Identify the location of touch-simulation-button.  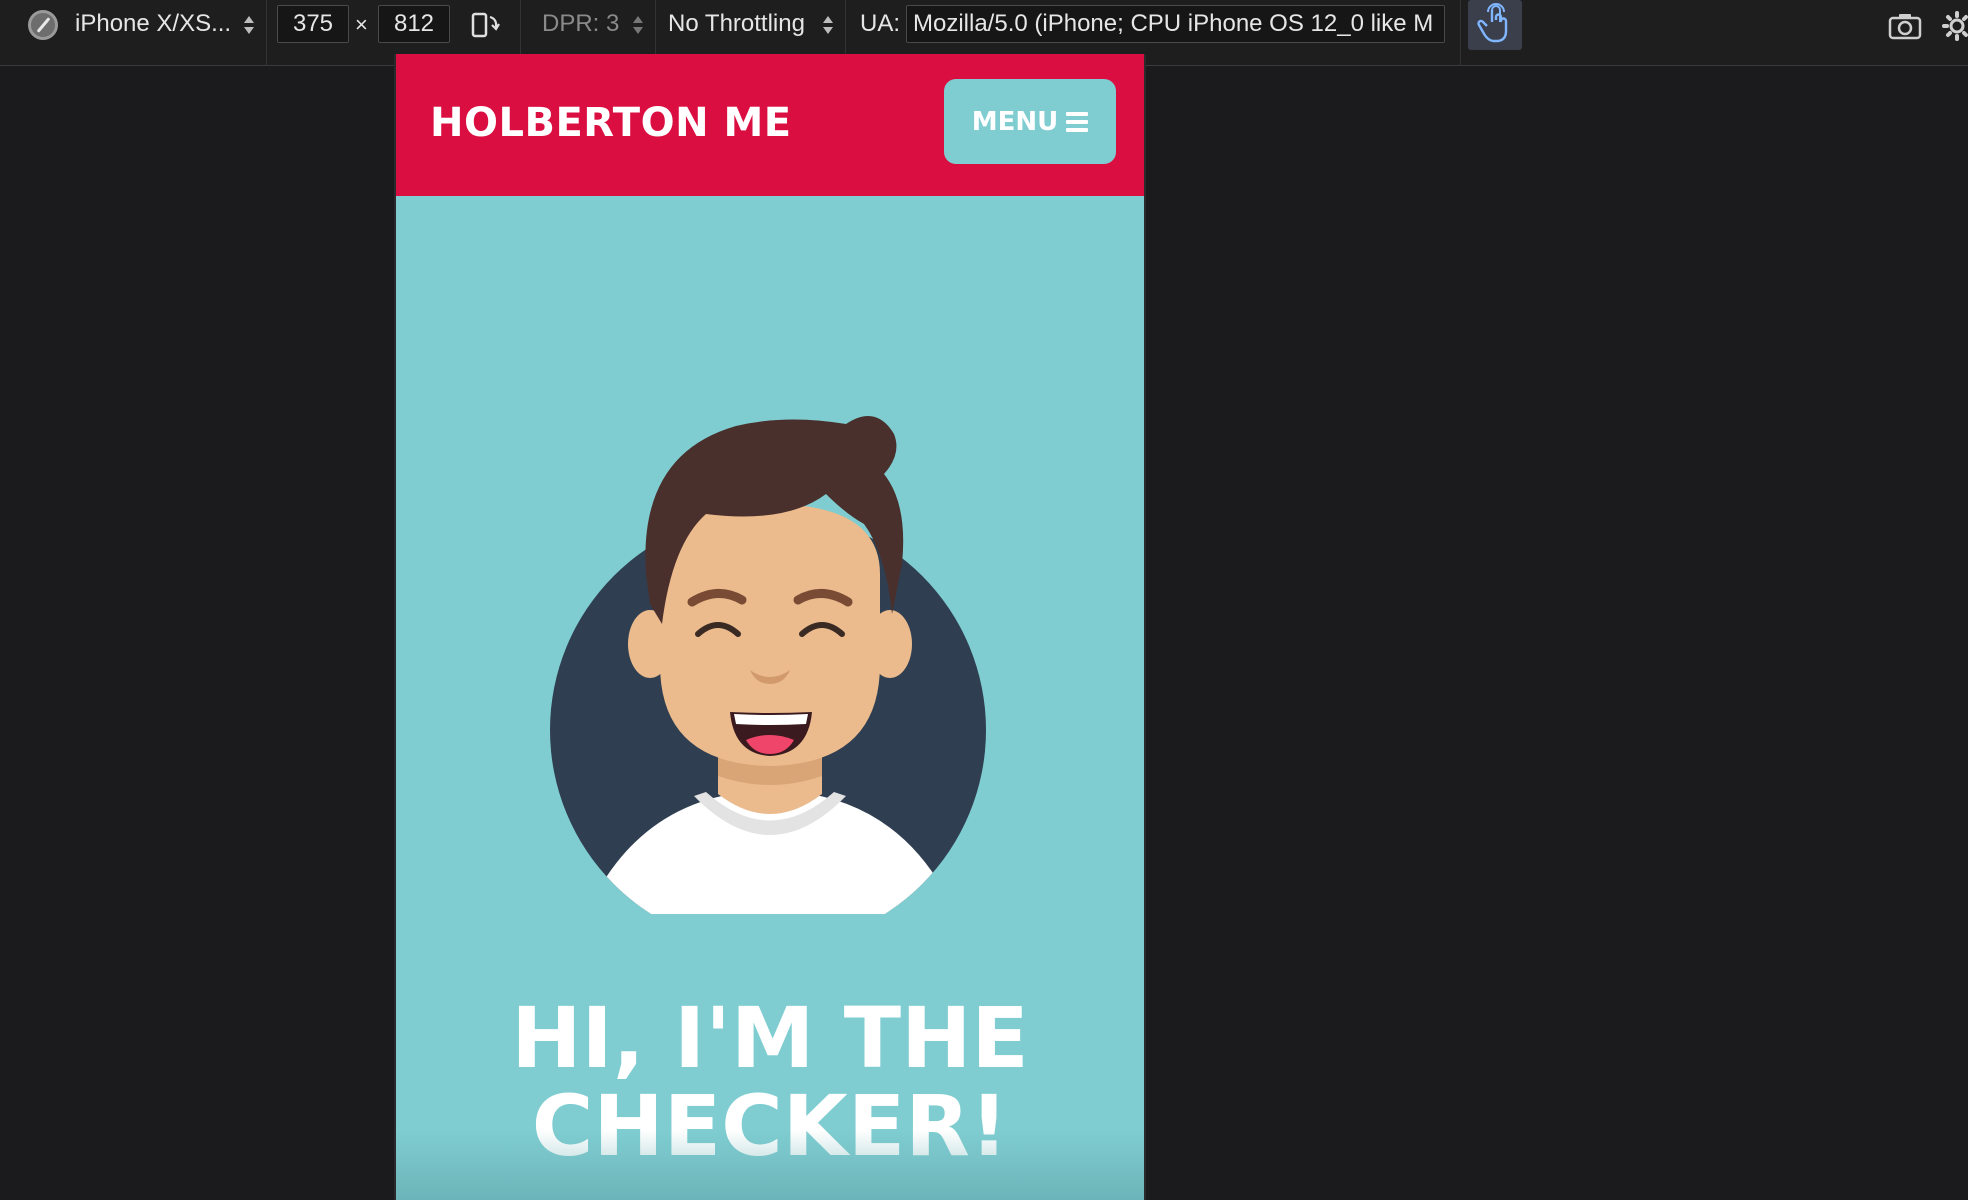
(1495, 25).